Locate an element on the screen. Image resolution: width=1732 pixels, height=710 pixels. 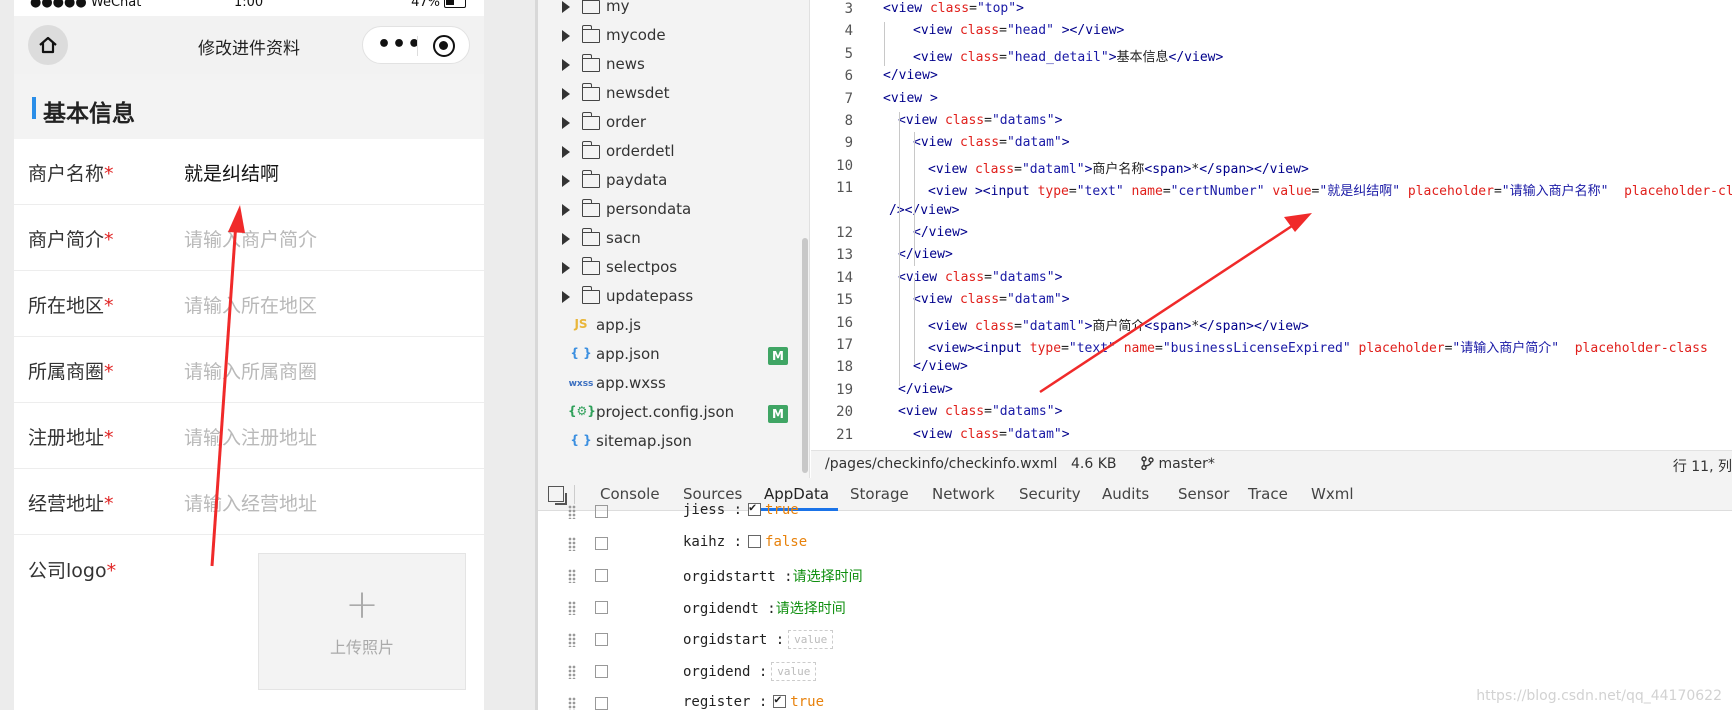
tree-folder: updatepass is located at coordinates (669, 298).